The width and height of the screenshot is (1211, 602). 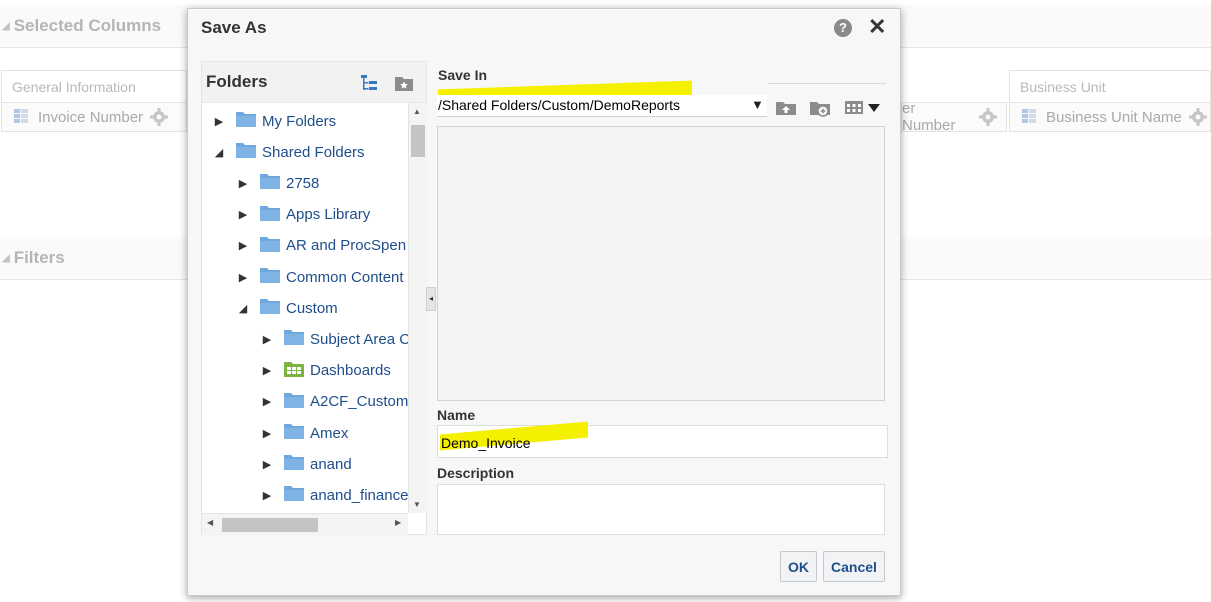 I want to click on tree-item: ▶ Common Content, so click(x=321, y=277).